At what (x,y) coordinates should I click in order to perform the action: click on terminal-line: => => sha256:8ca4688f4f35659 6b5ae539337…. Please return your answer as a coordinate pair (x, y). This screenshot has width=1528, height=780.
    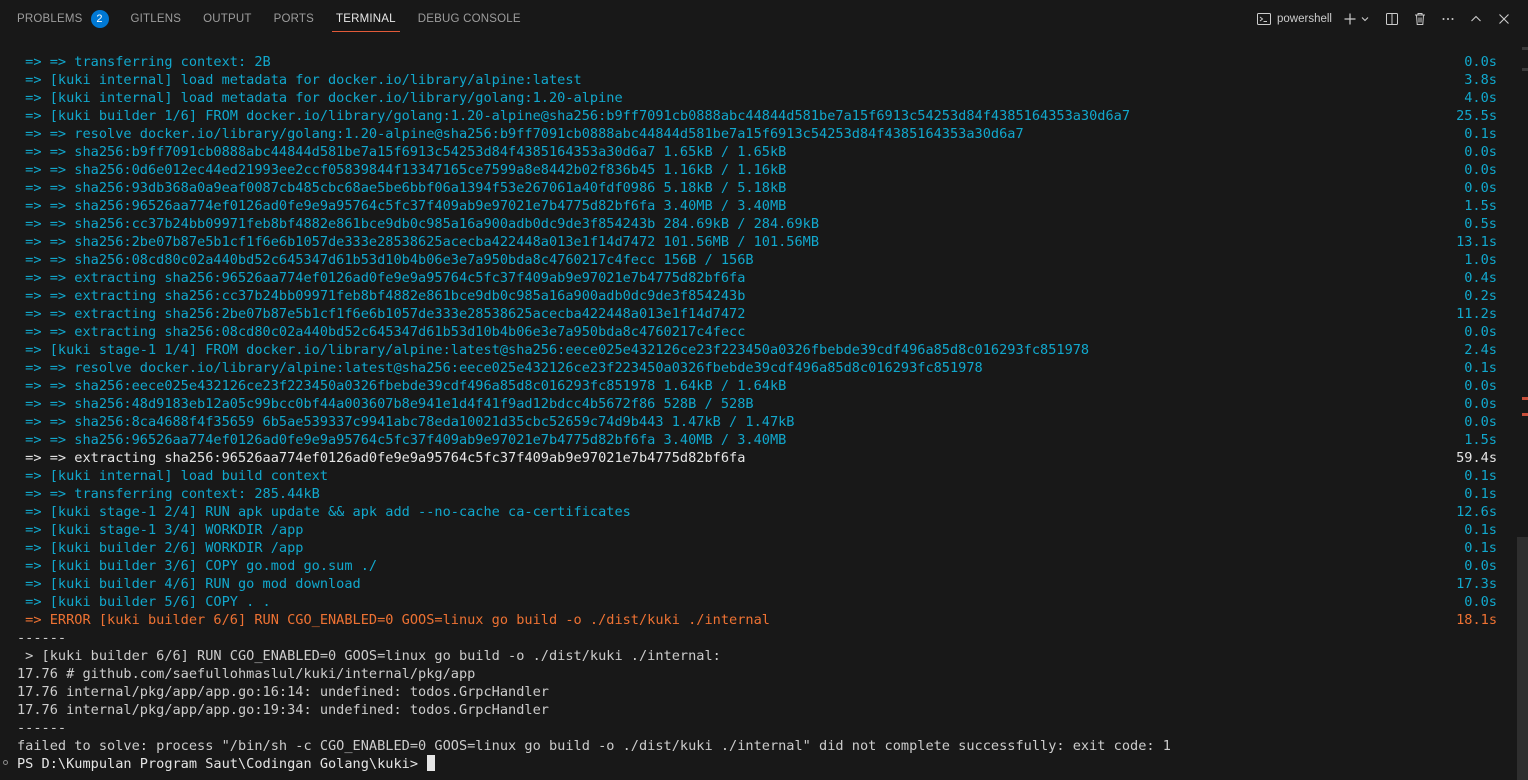
    Looking at the image, I should click on (755, 422).